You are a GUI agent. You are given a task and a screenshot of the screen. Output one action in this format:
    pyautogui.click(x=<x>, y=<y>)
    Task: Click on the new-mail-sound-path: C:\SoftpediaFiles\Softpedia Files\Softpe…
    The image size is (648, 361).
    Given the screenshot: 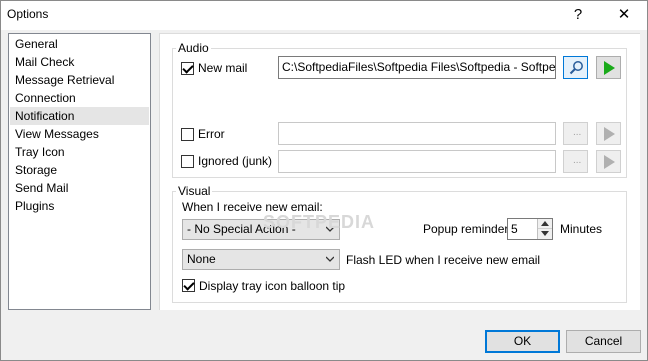 What is the action you would take?
    pyautogui.click(x=417, y=67)
    